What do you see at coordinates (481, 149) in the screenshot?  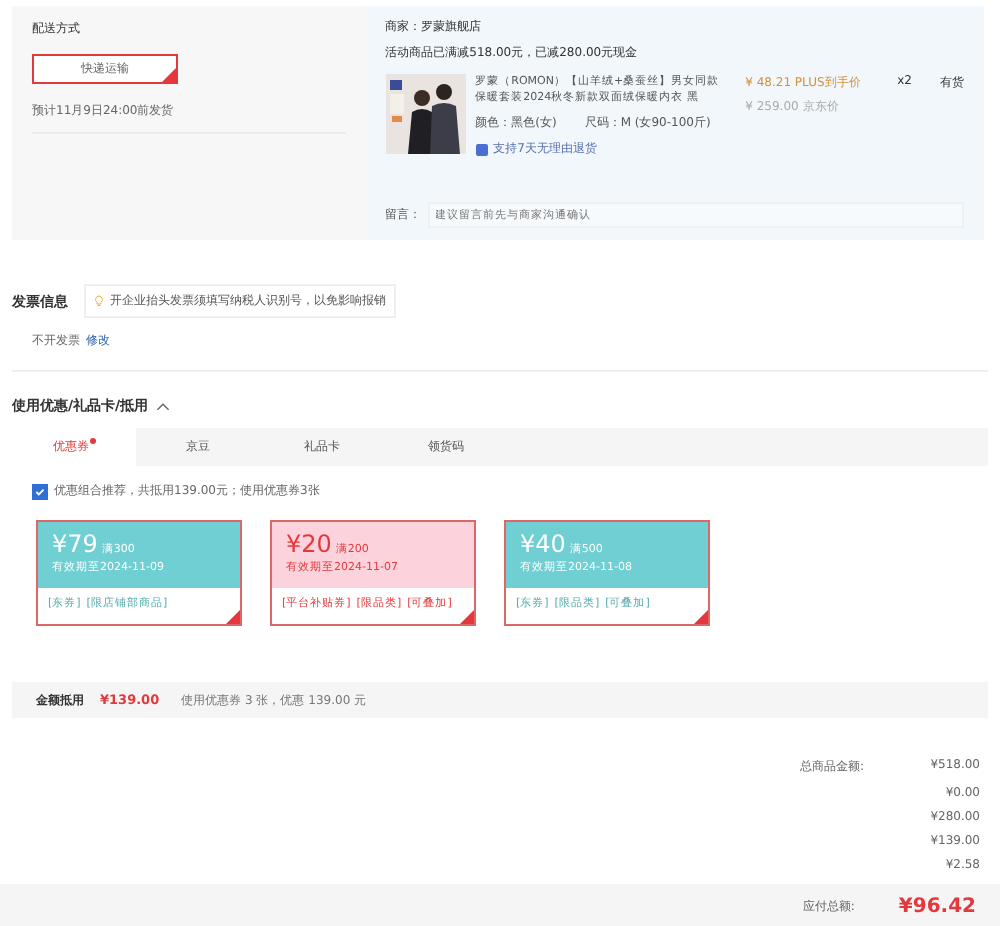 I see `return-badge-icon` at bounding box center [481, 149].